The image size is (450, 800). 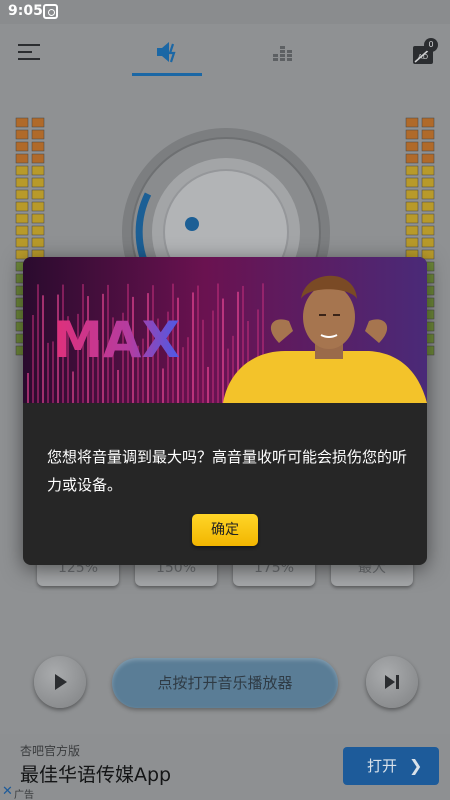 I want to click on ad-banner: 杏吧官方版 最佳华语传媒App 打开 ❯ ✕ 广告, so click(x=225, y=767).